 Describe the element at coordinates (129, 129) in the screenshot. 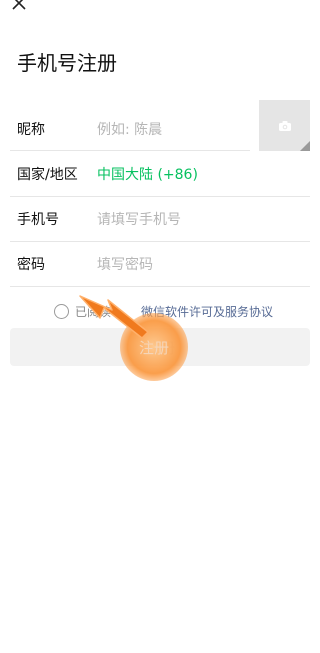

I see `nickname-input: 例如: 陈晨` at that location.